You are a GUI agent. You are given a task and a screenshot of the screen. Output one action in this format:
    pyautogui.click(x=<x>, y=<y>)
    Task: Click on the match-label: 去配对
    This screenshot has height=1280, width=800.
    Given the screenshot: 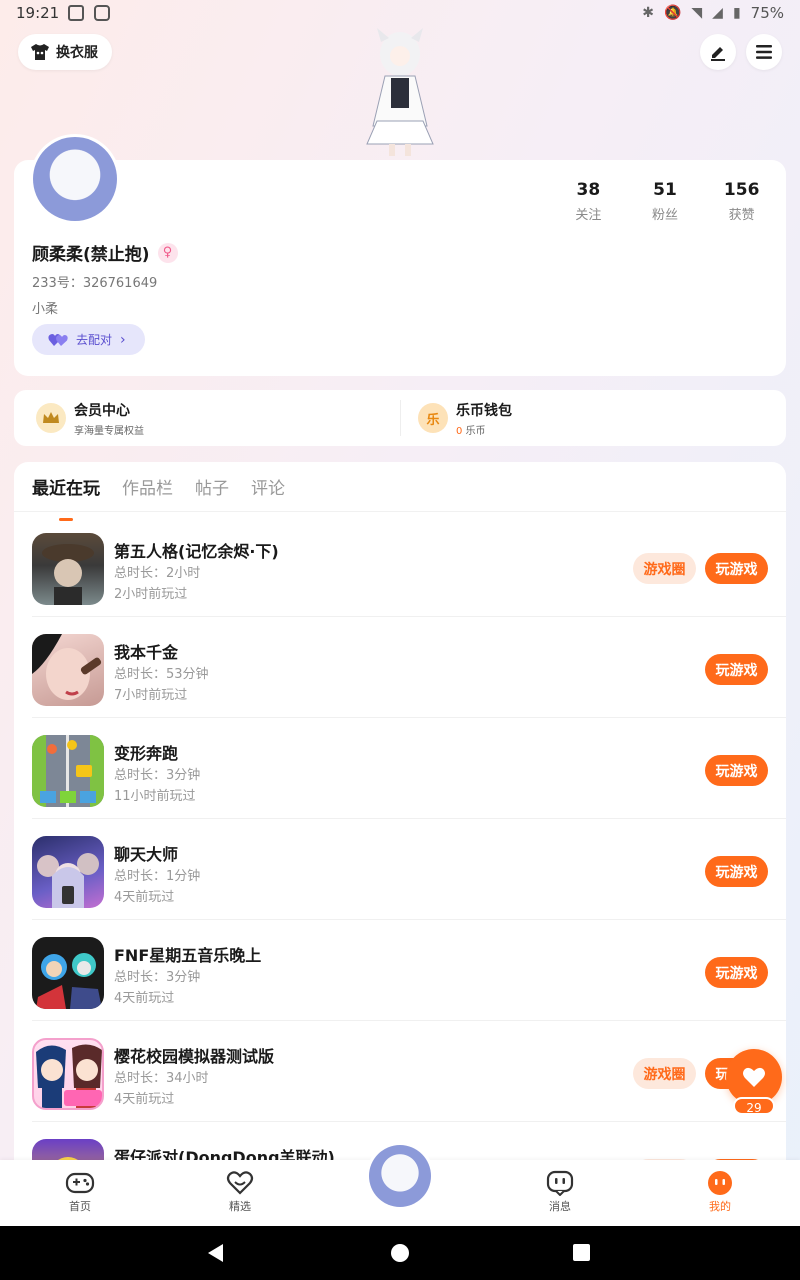 What is the action you would take?
    pyautogui.click(x=94, y=340)
    